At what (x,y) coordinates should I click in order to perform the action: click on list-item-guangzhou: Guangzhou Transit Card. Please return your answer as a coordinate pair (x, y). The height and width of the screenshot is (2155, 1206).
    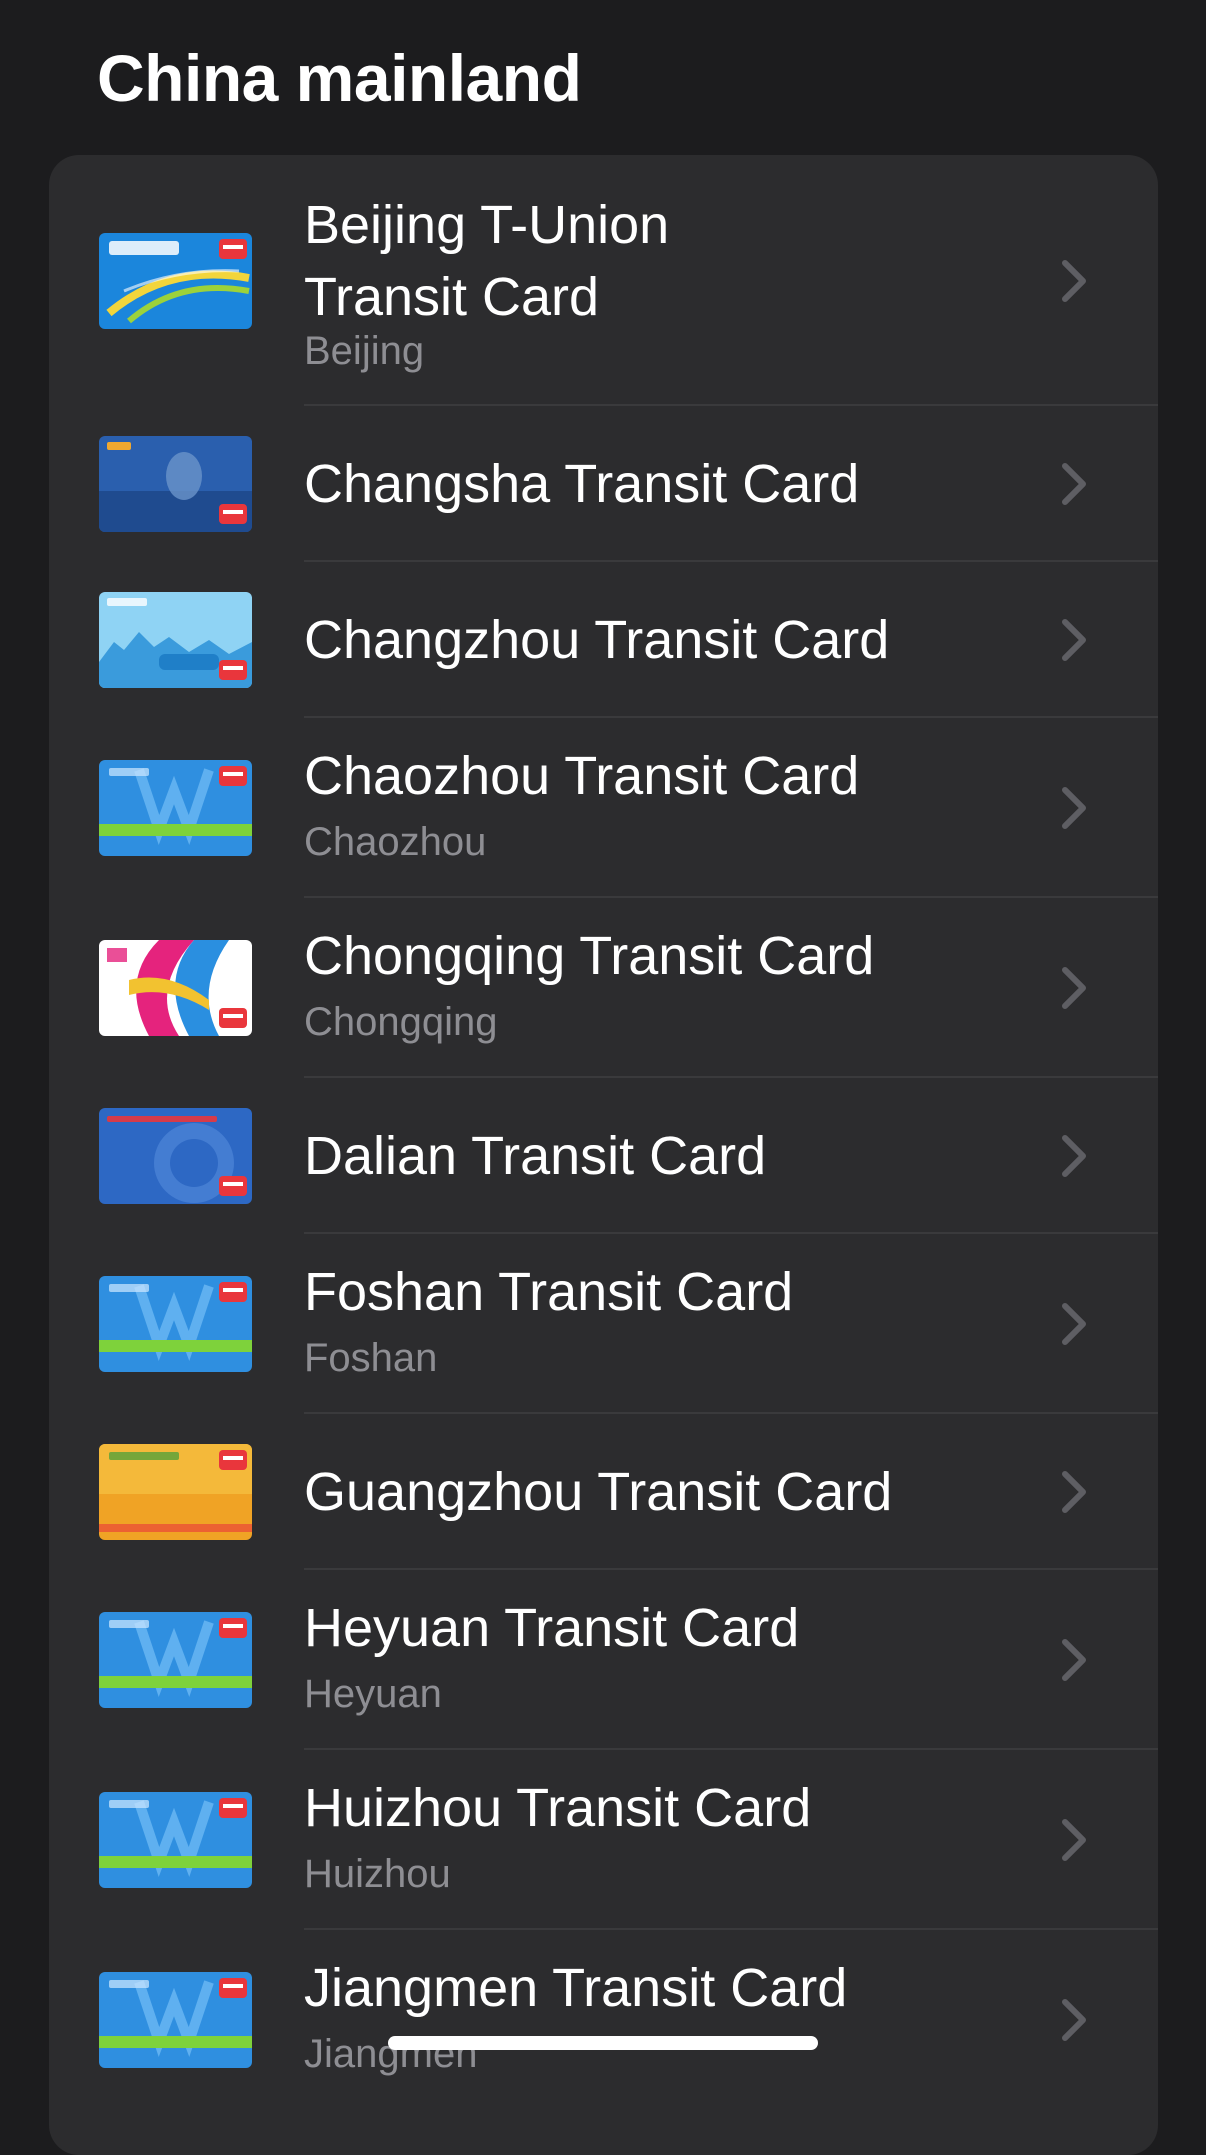
    Looking at the image, I should click on (603, 1492).